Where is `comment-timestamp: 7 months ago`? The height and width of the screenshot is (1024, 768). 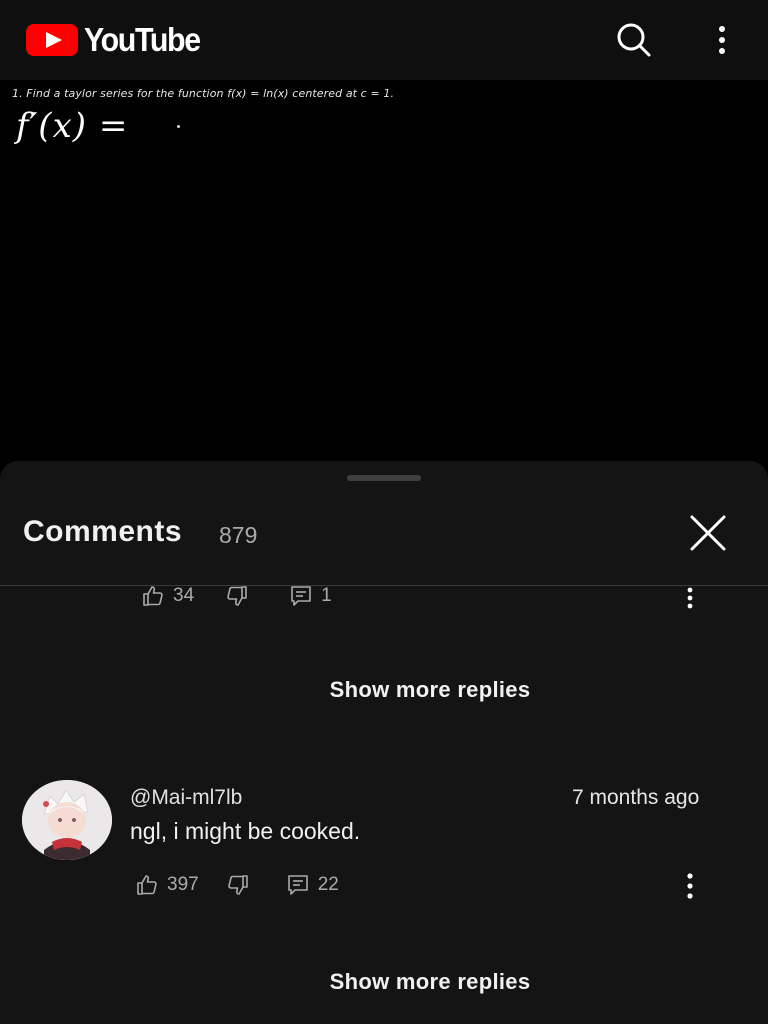 comment-timestamp: 7 months ago is located at coordinates (636, 797).